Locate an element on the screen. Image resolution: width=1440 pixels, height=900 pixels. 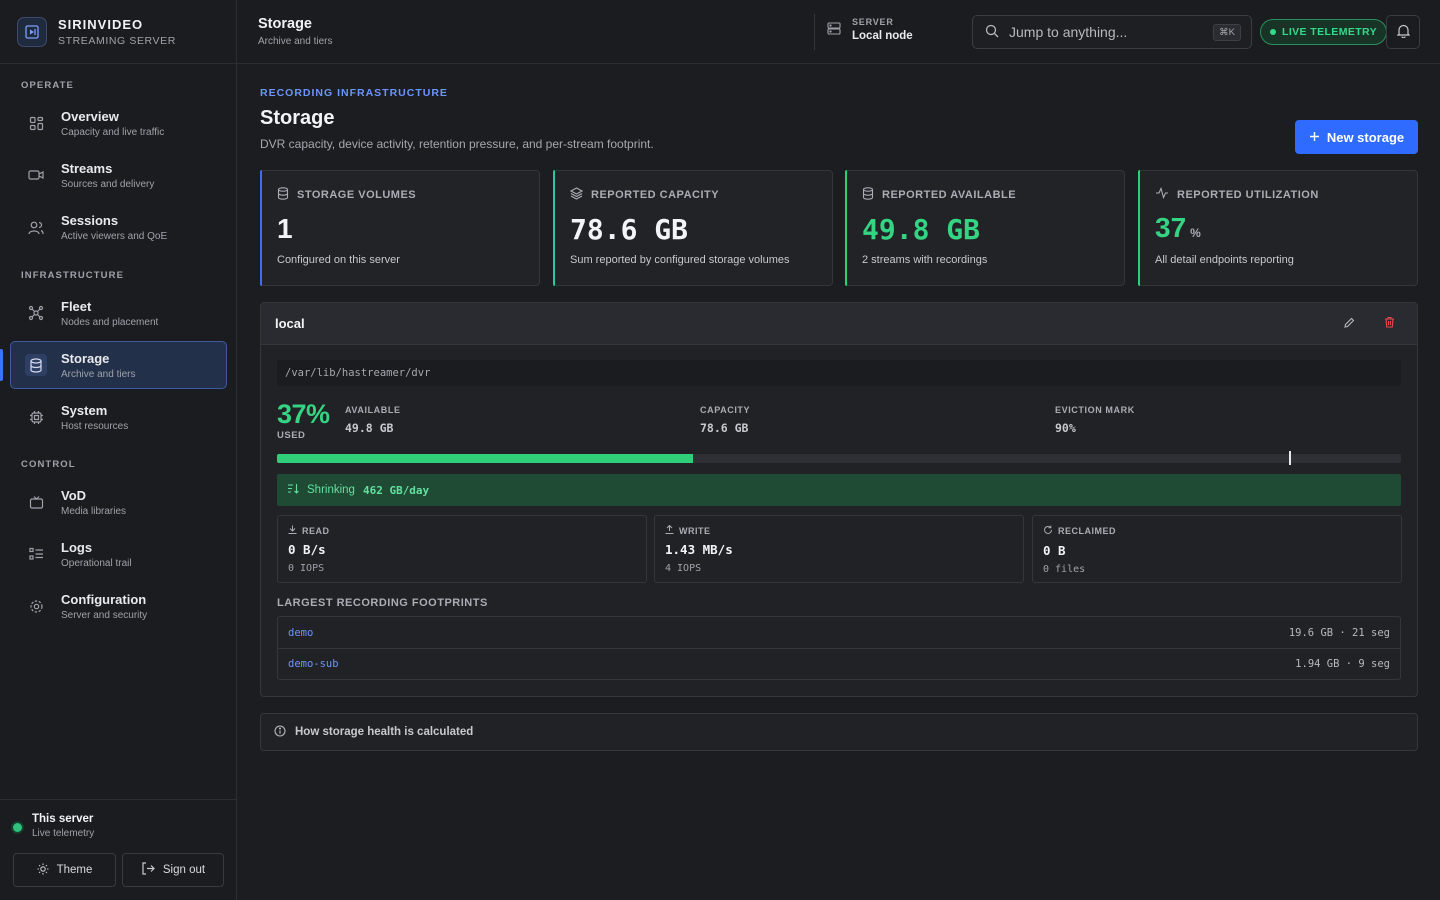
layers-icon is located at coordinates (576, 195).